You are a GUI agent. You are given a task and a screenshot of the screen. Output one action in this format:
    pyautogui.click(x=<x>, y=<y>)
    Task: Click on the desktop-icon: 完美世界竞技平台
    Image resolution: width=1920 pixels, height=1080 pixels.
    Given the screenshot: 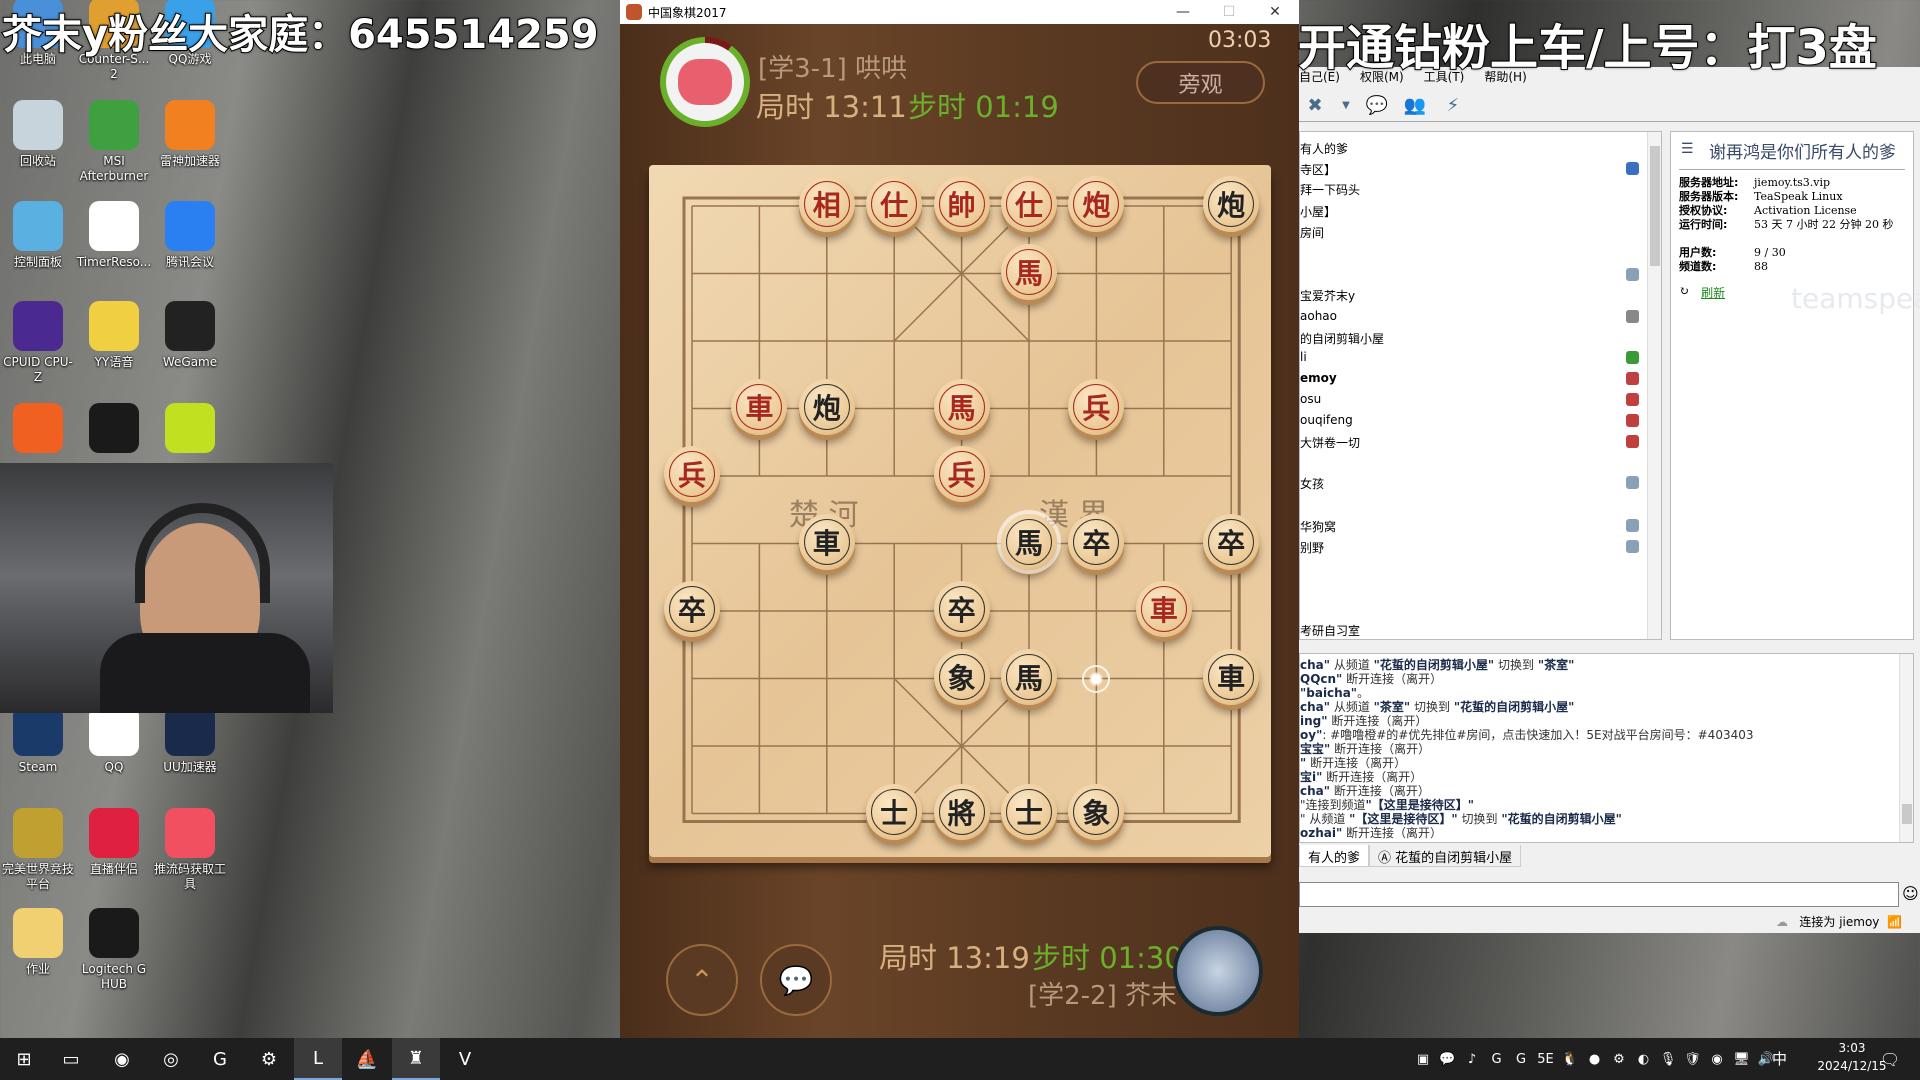 What is the action you would take?
    pyautogui.click(x=38, y=850)
    